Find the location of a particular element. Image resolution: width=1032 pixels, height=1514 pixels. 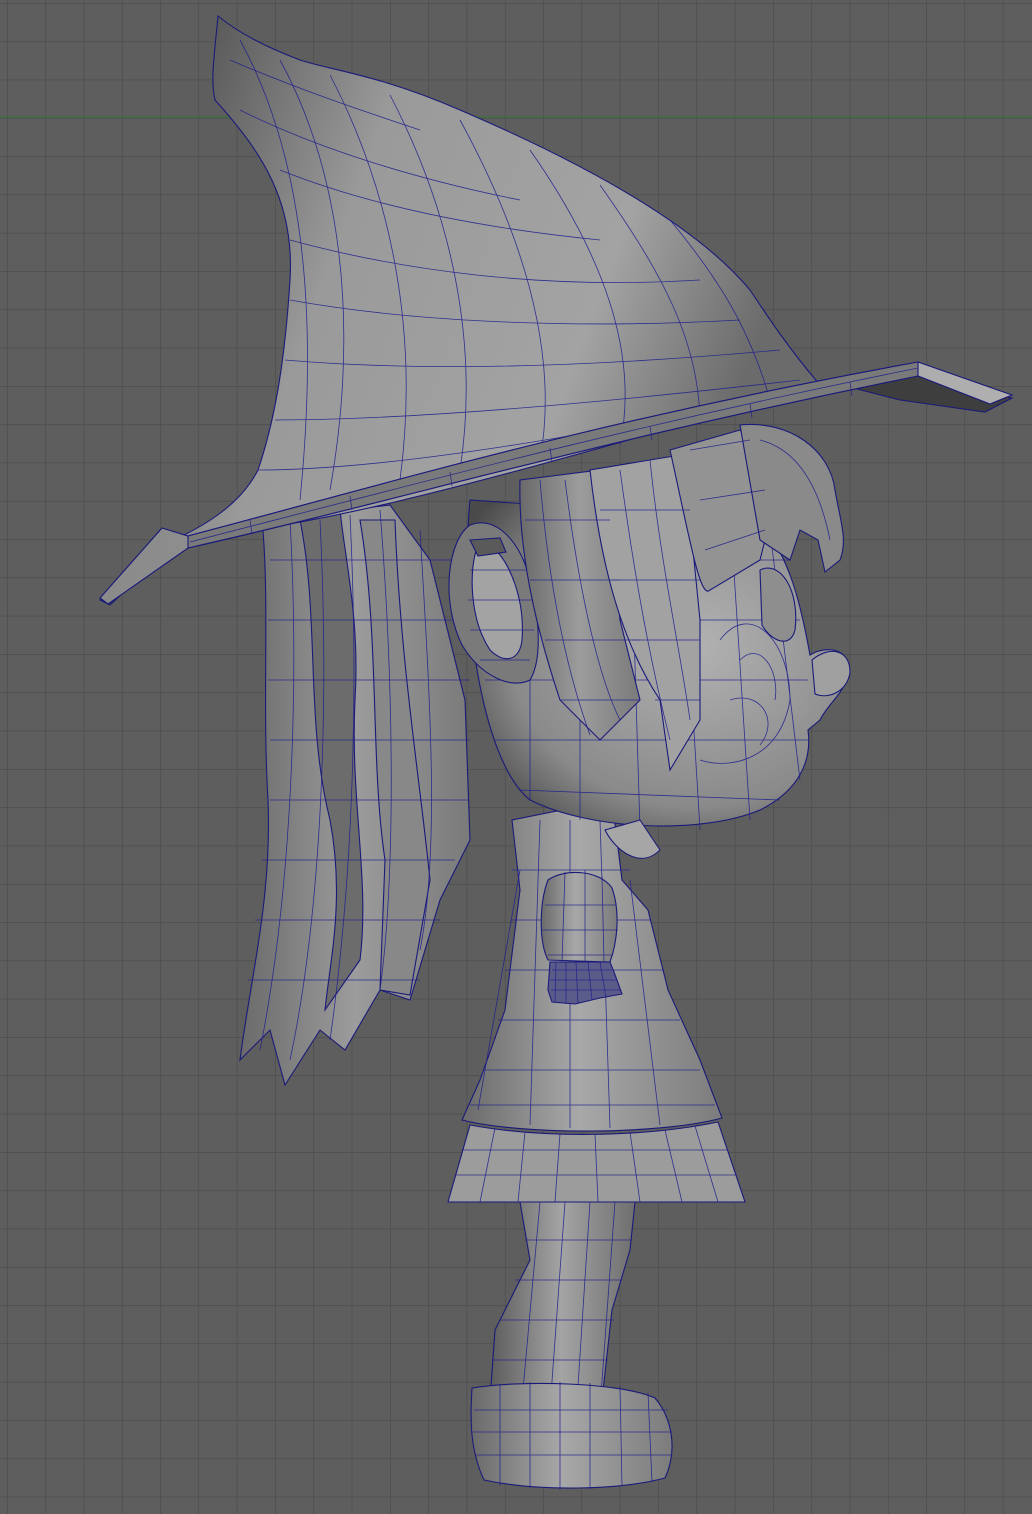

shoe-mesh is located at coordinates (571, 1436).